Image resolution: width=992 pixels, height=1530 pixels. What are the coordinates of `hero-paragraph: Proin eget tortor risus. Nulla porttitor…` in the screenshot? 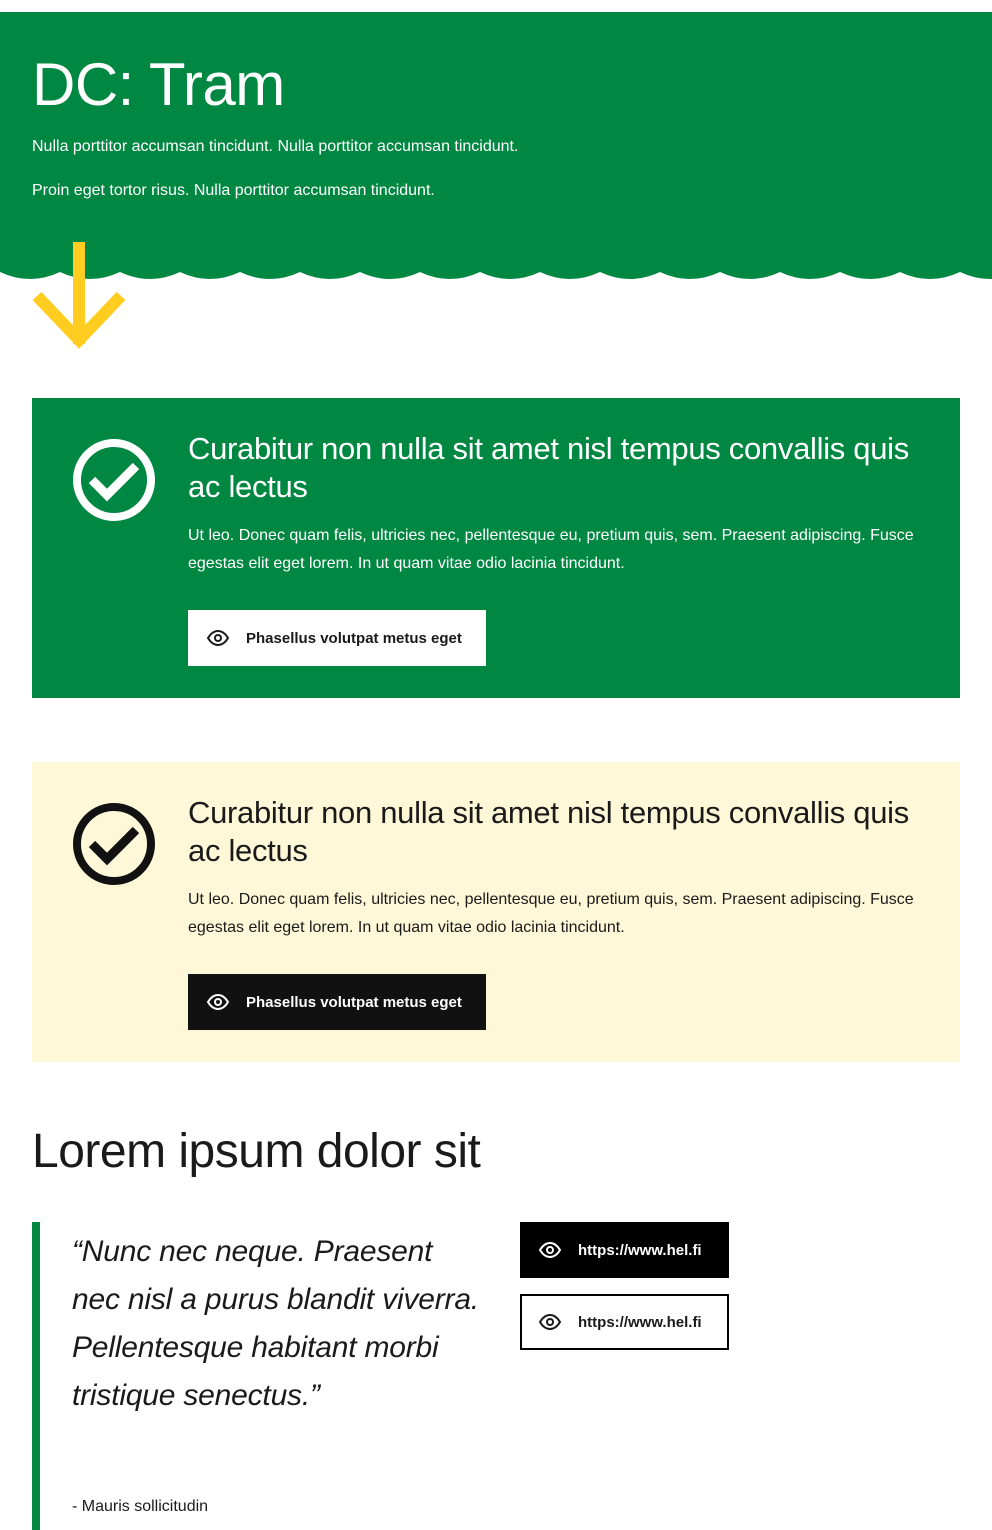 It's located at (233, 190).